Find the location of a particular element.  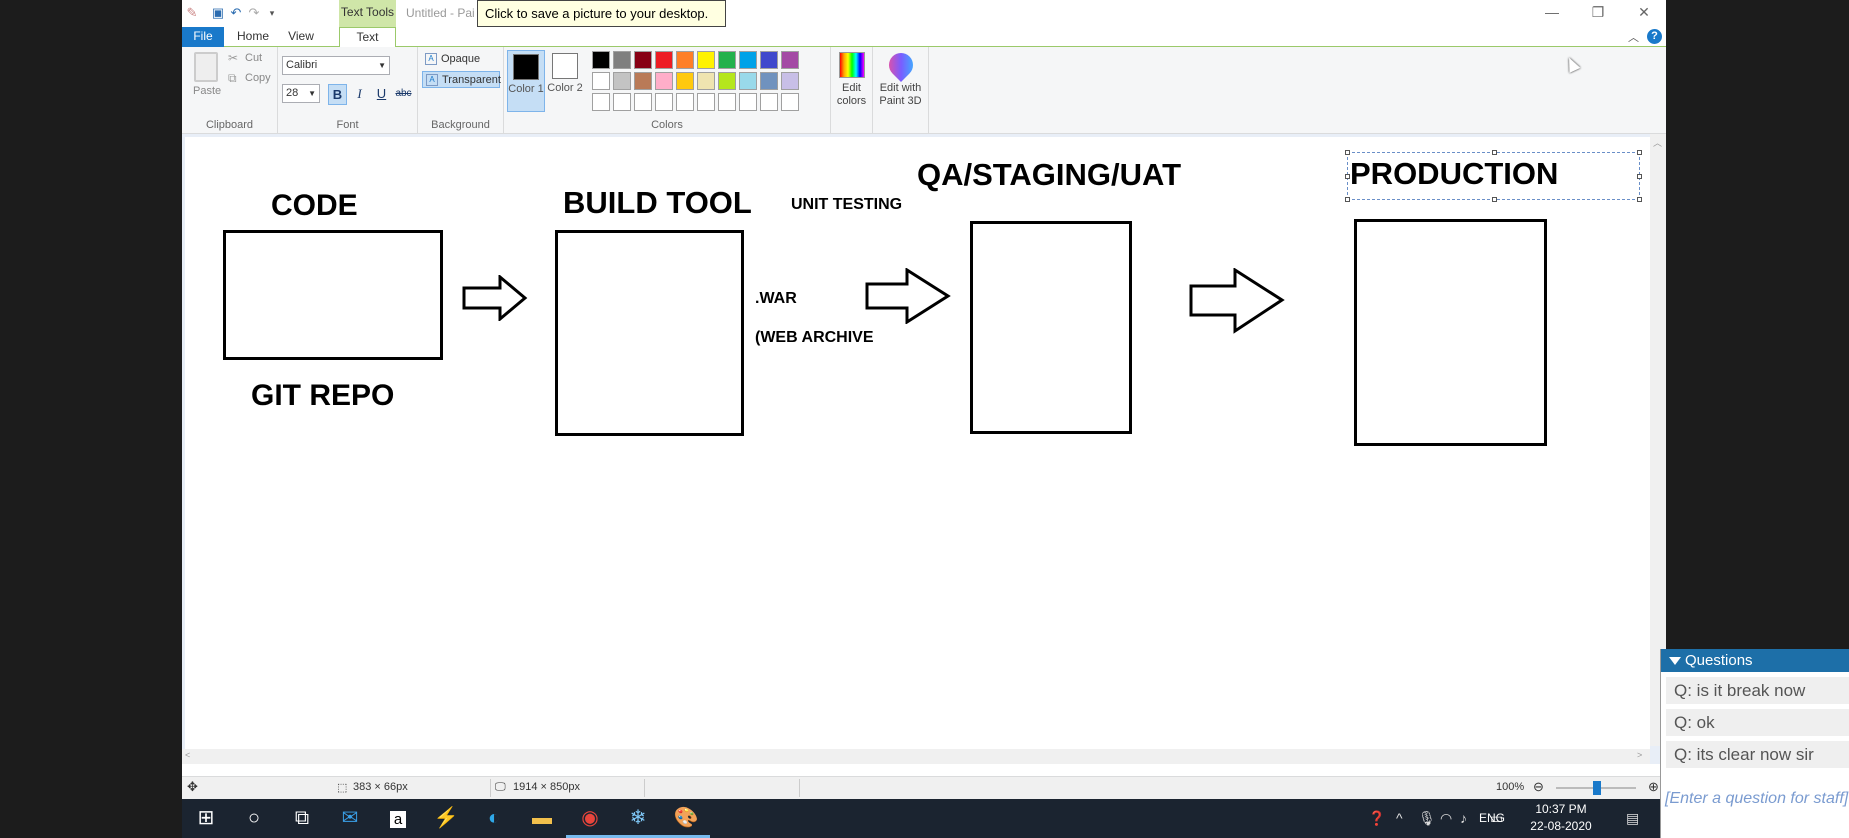

horizontal-scrollbar: < > is located at coordinates (916, 756).